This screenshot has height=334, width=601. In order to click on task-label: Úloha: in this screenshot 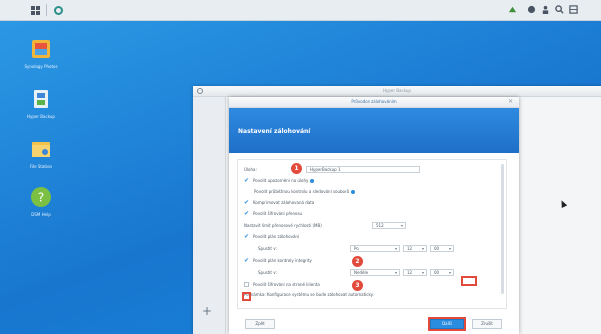, I will do `click(250, 169)`.